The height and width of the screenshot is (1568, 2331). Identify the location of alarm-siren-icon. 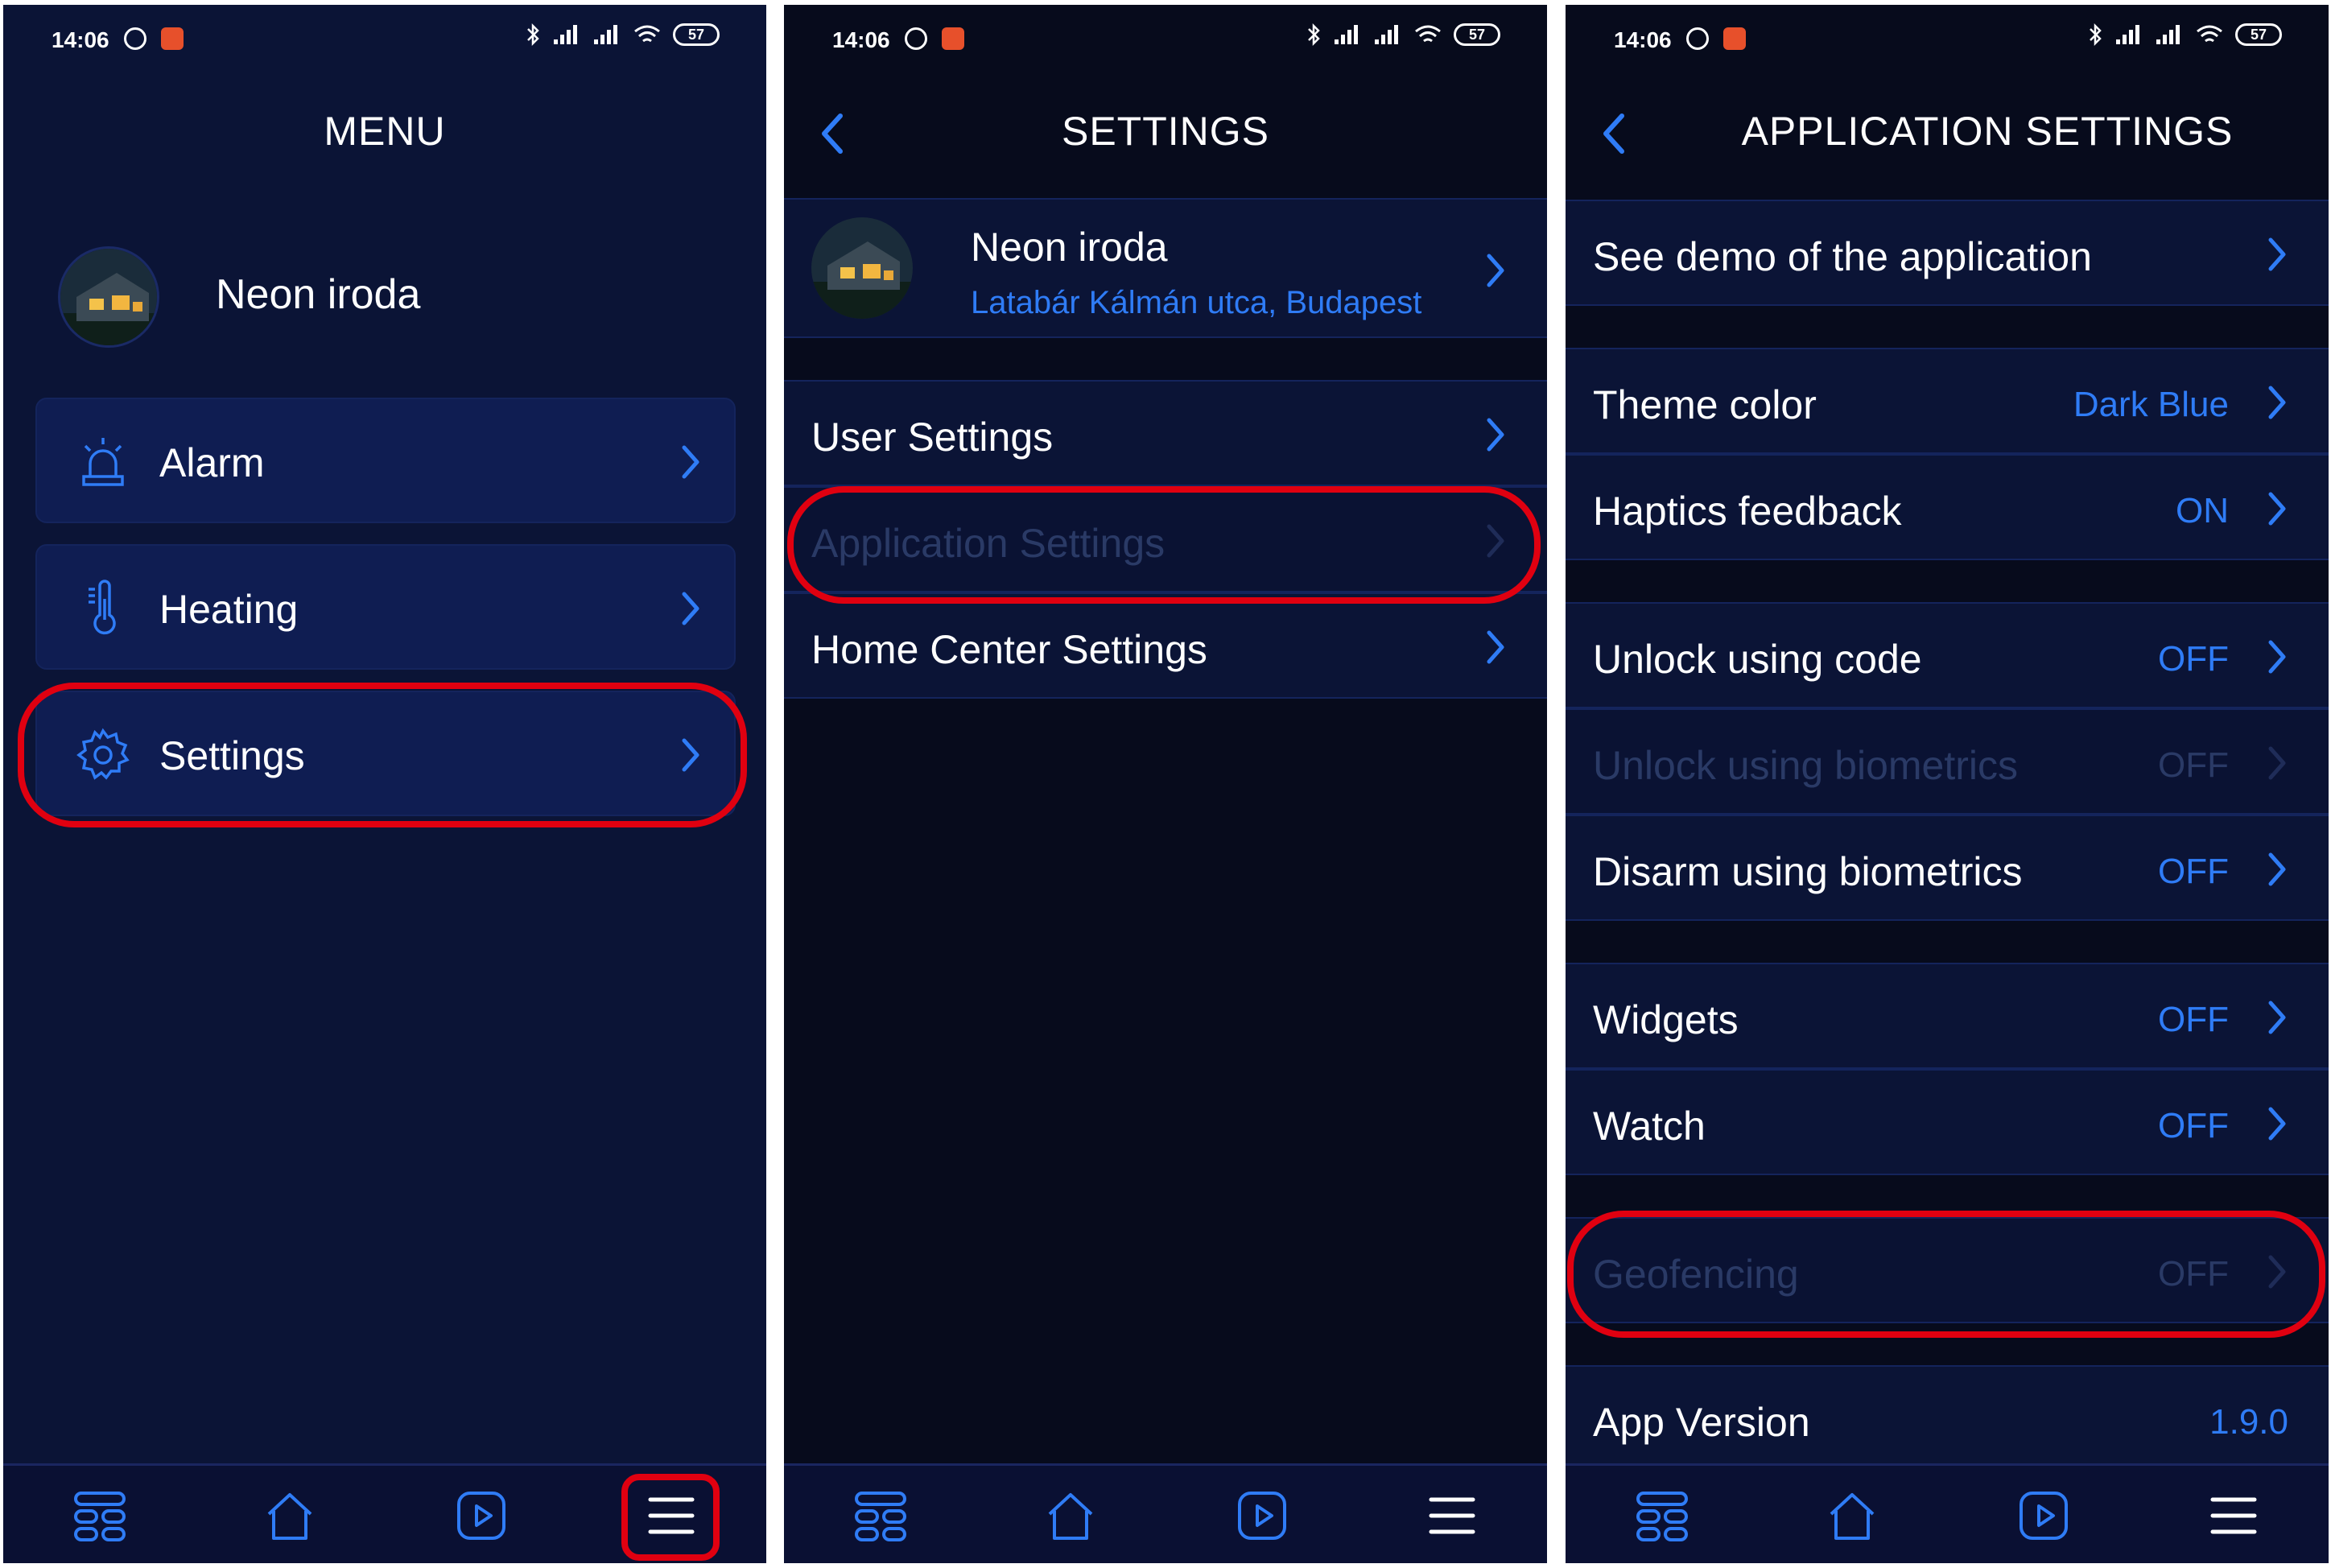
(103, 462).